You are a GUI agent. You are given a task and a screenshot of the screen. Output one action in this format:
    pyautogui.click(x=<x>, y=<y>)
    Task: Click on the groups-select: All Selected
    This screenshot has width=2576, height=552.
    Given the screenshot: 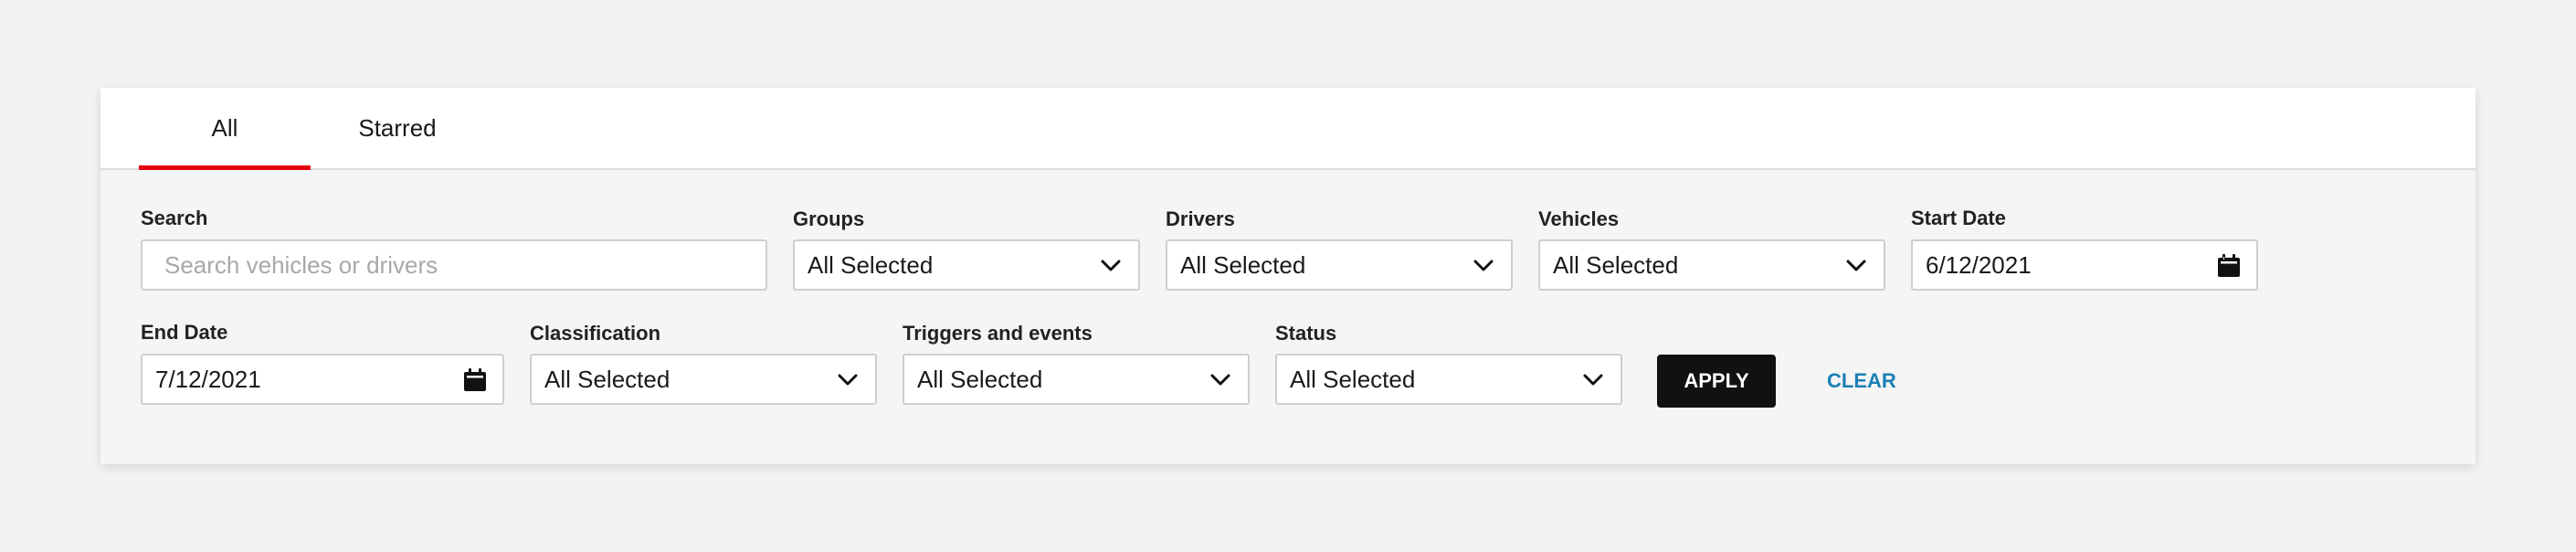 What is the action you would take?
    pyautogui.click(x=966, y=265)
    